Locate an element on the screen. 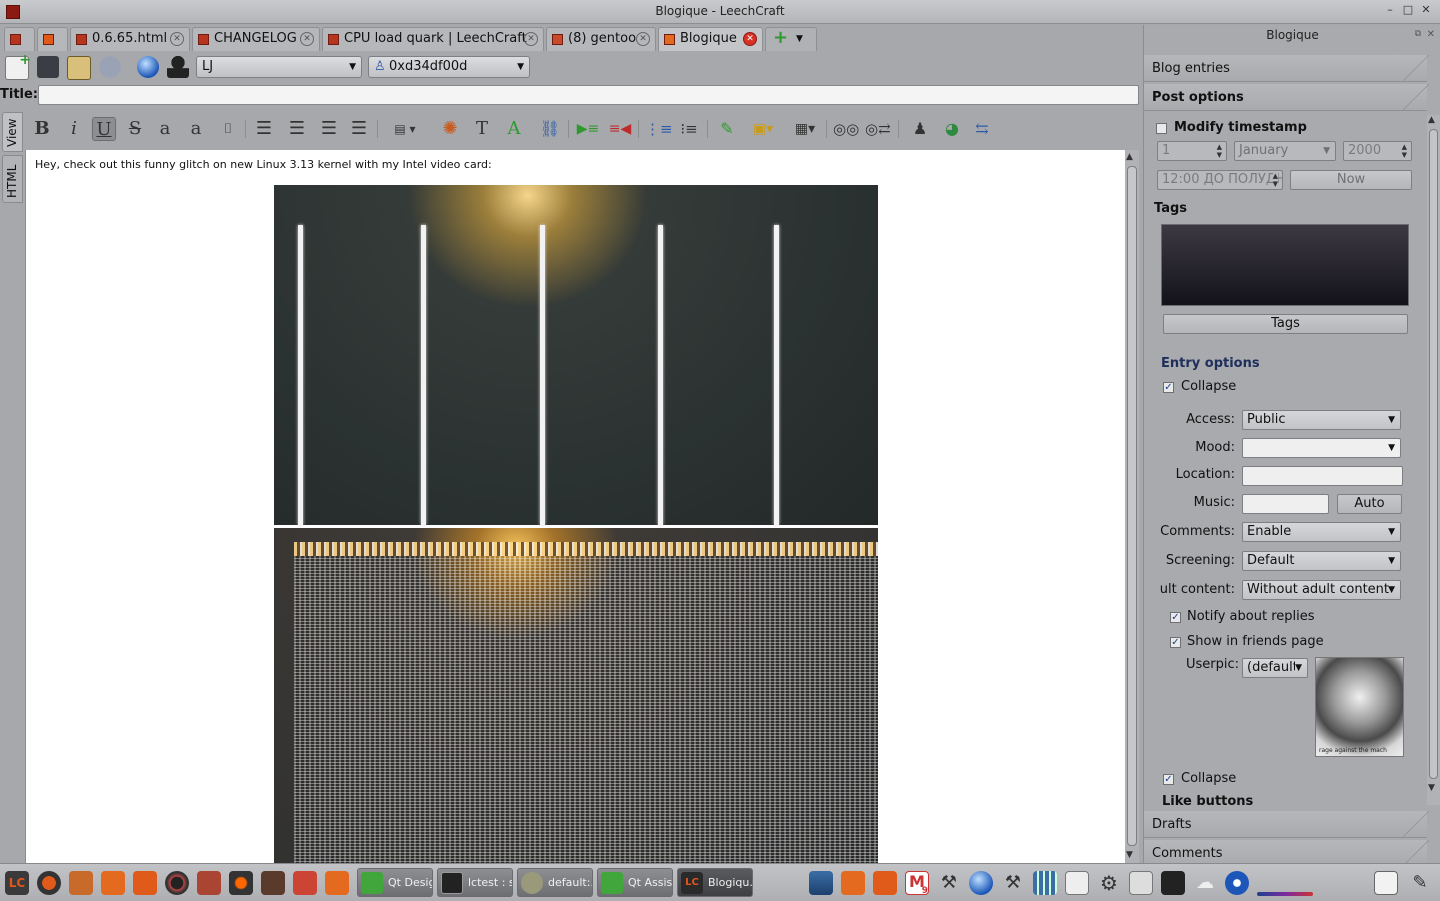 This screenshot has height=901, width=1440. tab-blogique: Blogique ✕ is located at coordinates (710, 39).